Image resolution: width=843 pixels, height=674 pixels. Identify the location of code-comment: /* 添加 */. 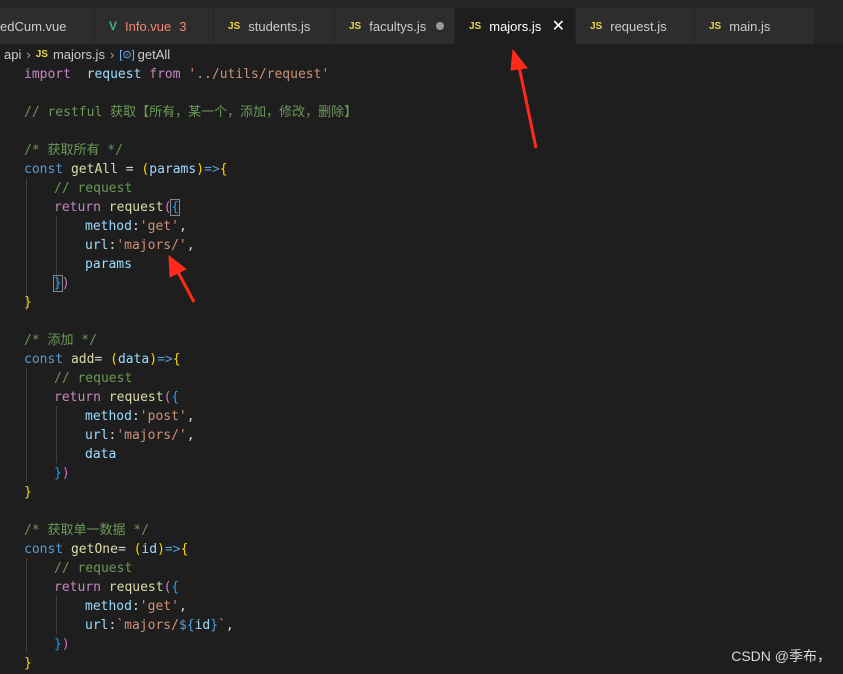
(60, 340).